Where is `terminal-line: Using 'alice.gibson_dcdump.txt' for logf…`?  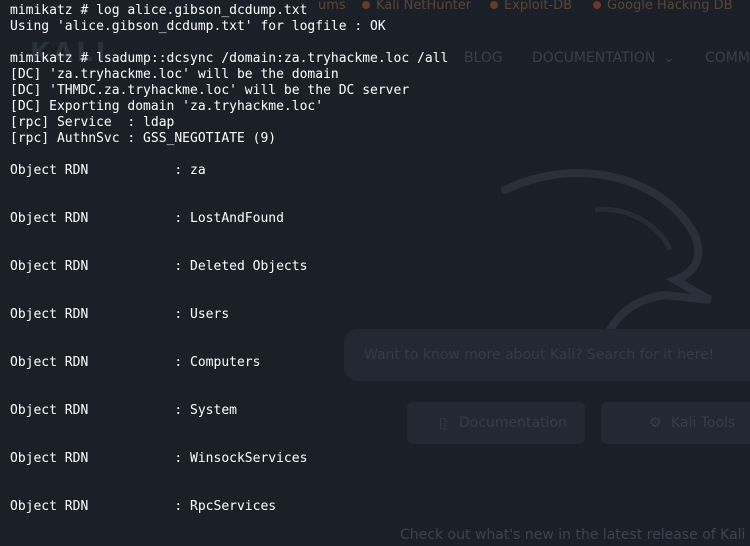 terminal-line: Using 'alice.gibson_dcdump.txt' for logf… is located at coordinates (198, 26).